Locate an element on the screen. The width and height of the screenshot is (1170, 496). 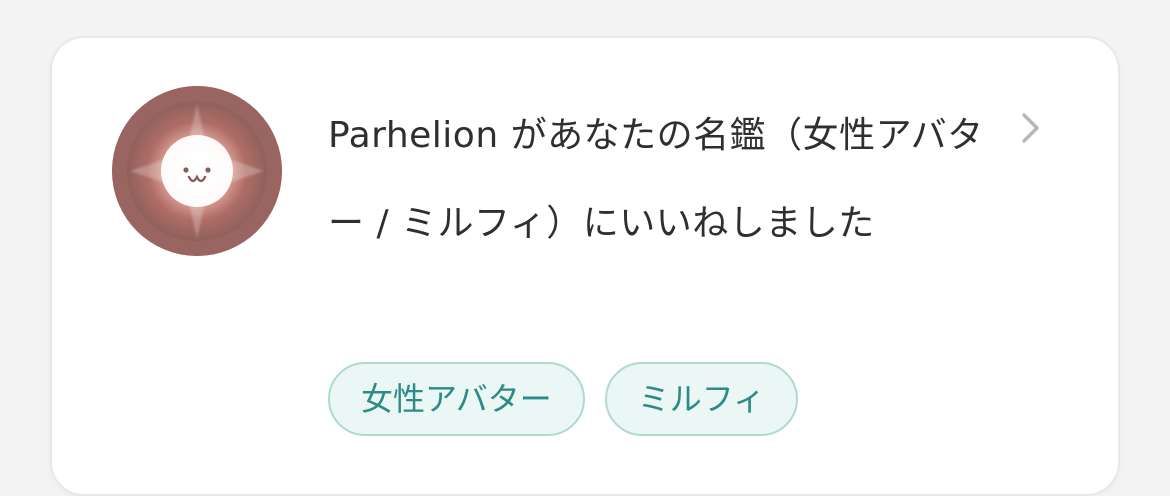
tag-list: 女性アバター ミルフィ is located at coordinates (563, 399).